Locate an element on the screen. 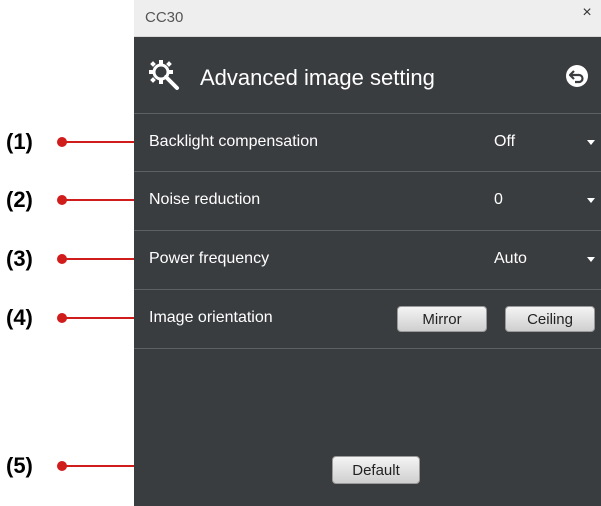  power-frequency-label: Power frequency is located at coordinates (209, 258).